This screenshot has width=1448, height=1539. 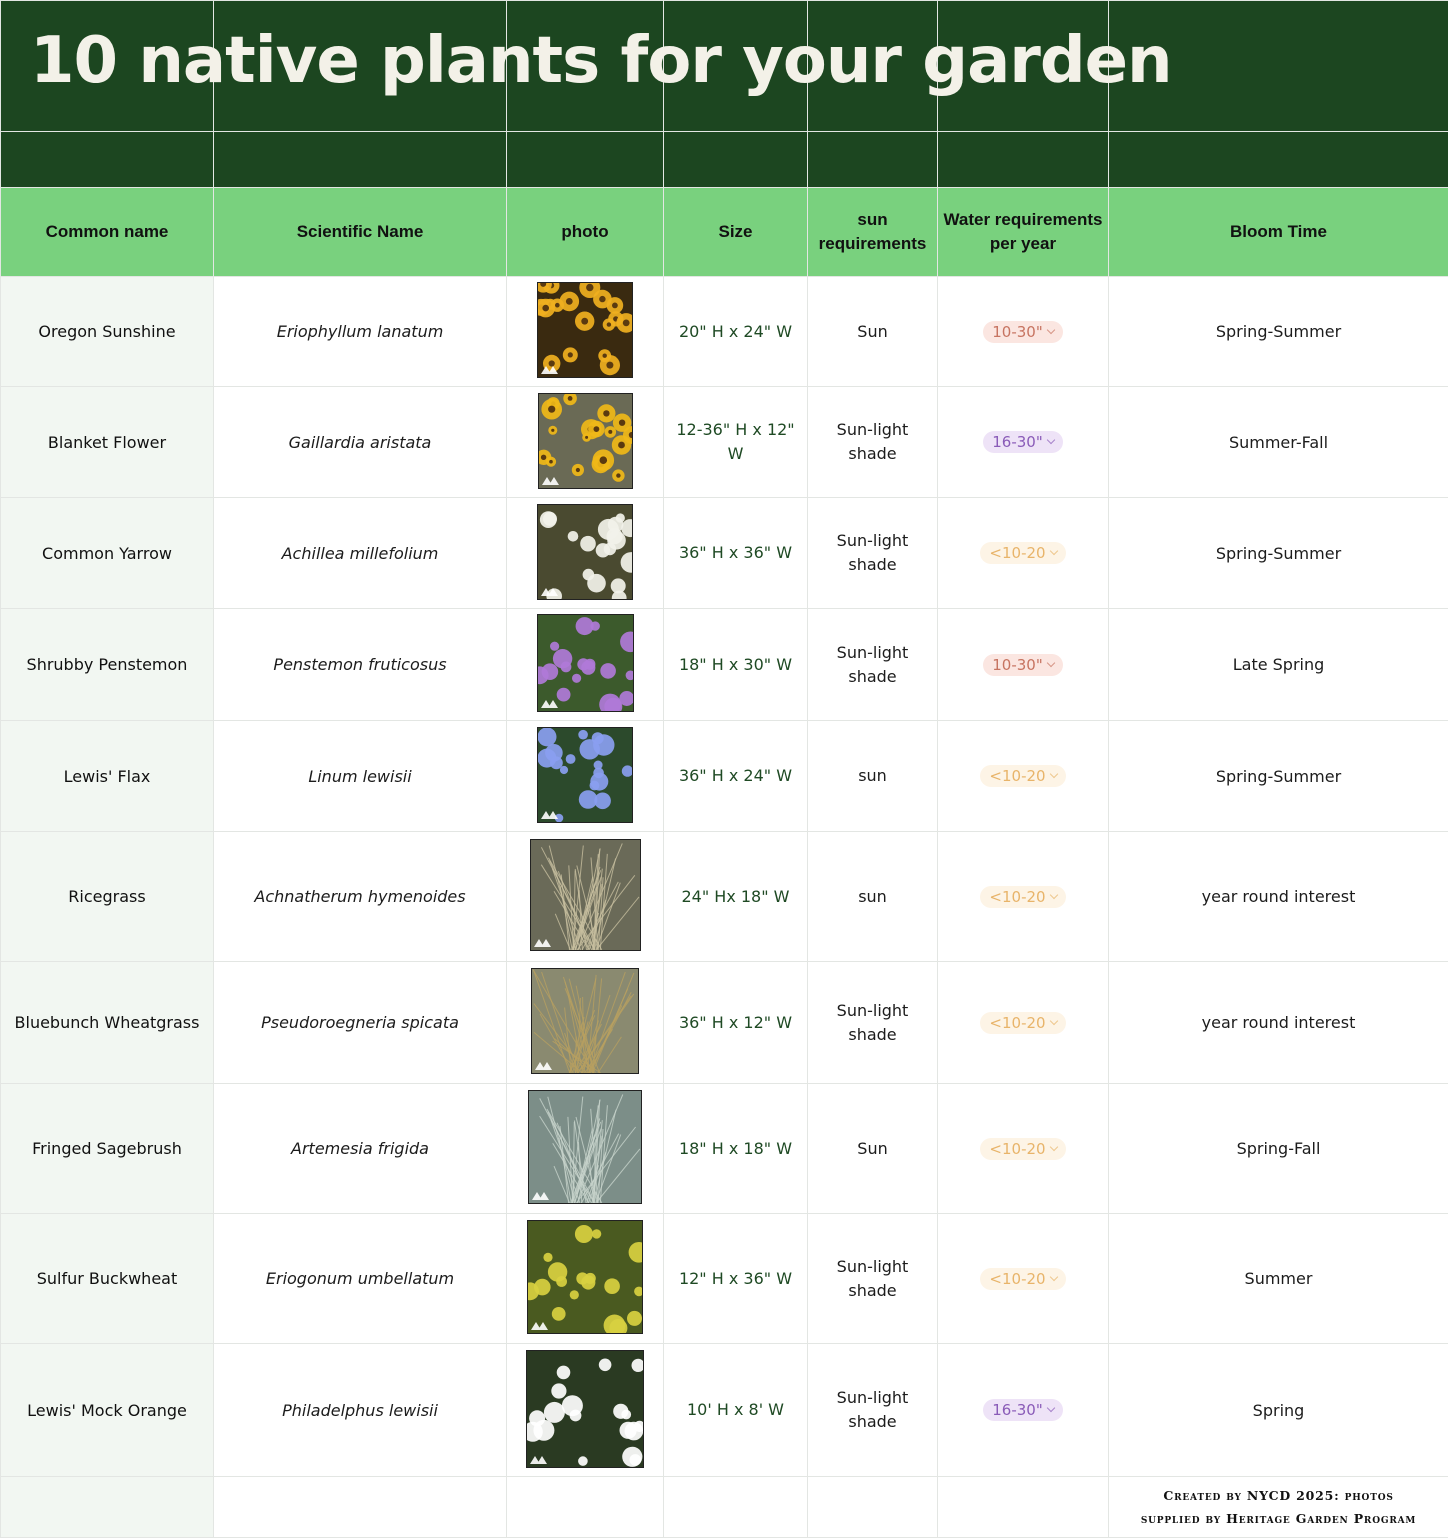 What do you see at coordinates (584, 327) in the screenshot?
I see `yellow-daisy-flowers-photo` at bounding box center [584, 327].